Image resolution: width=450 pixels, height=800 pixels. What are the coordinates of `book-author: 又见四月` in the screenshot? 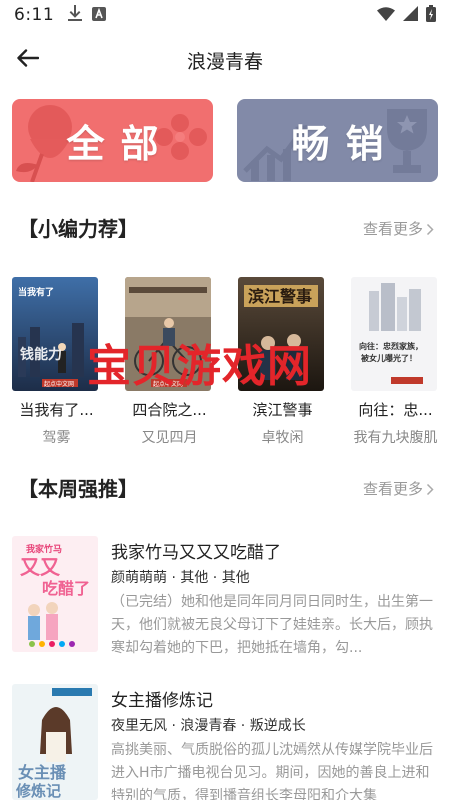 It's located at (169, 438).